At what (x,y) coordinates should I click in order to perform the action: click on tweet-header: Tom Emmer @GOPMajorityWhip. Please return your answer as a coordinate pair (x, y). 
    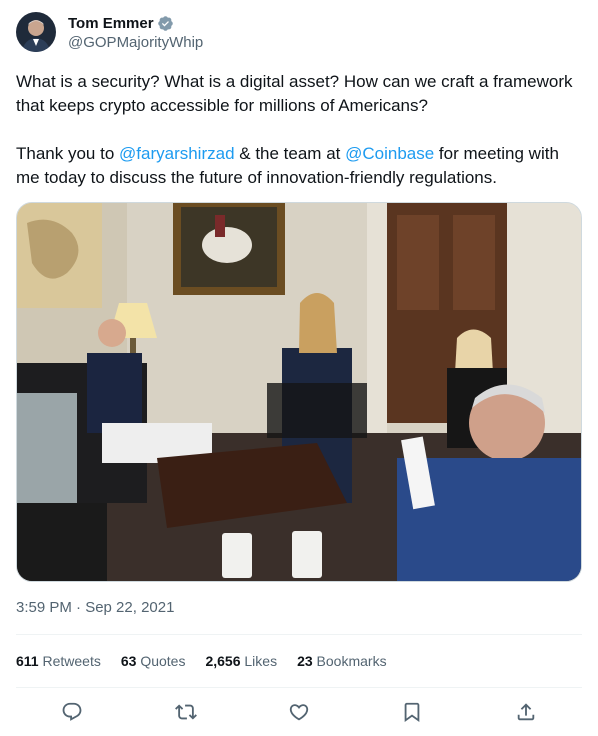
    Looking at the image, I should click on (109, 32).